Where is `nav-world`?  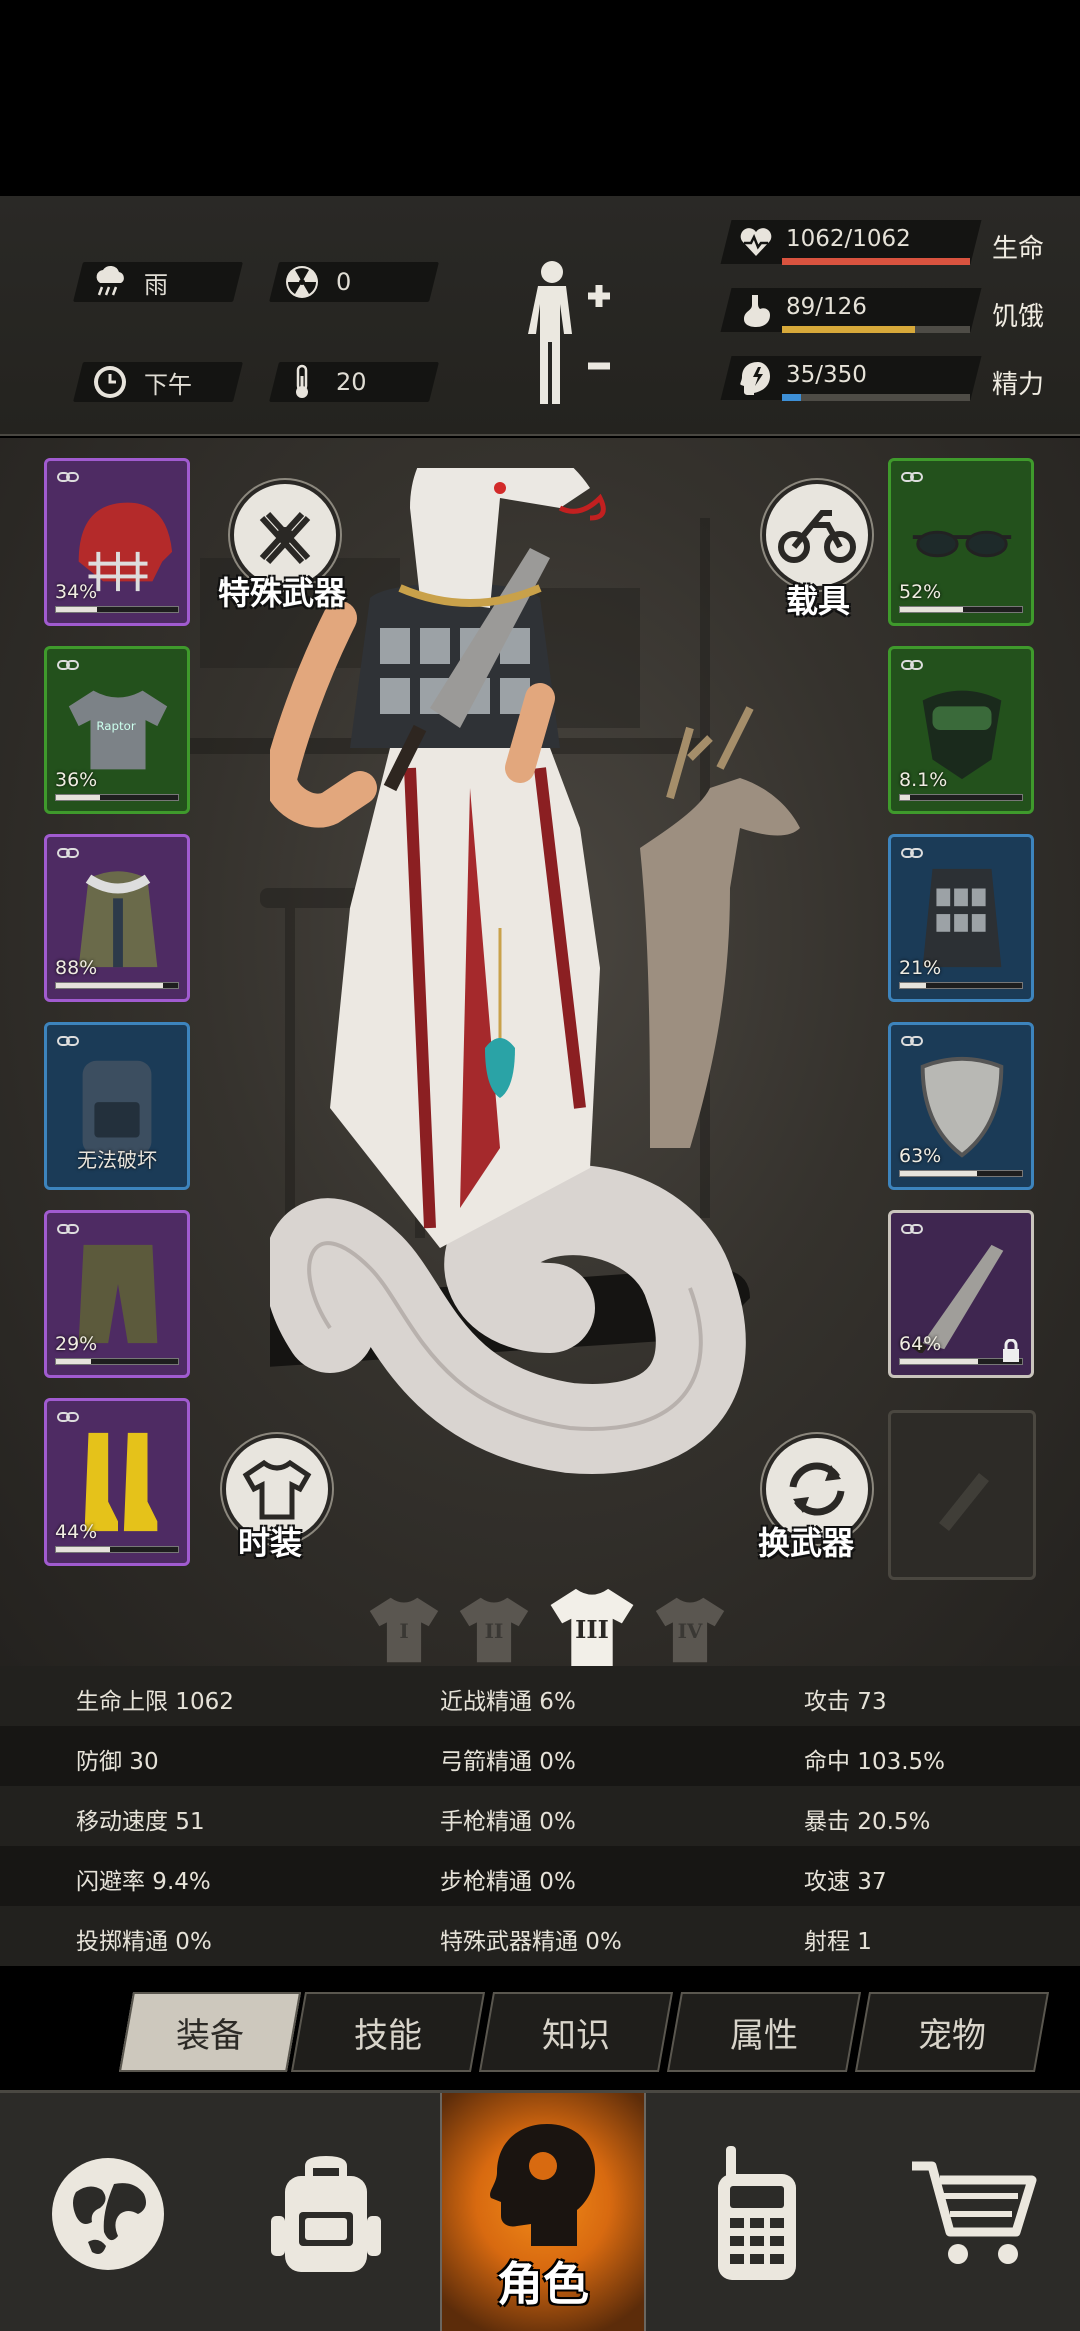 nav-world is located at coordinates (107, 2212).